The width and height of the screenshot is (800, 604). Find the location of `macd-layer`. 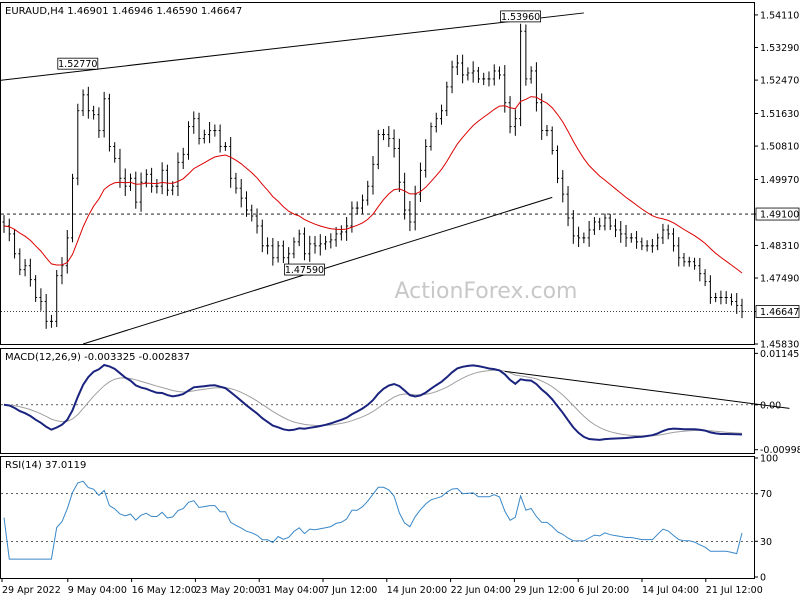

macd-layer is located at coordinates (395, 402).